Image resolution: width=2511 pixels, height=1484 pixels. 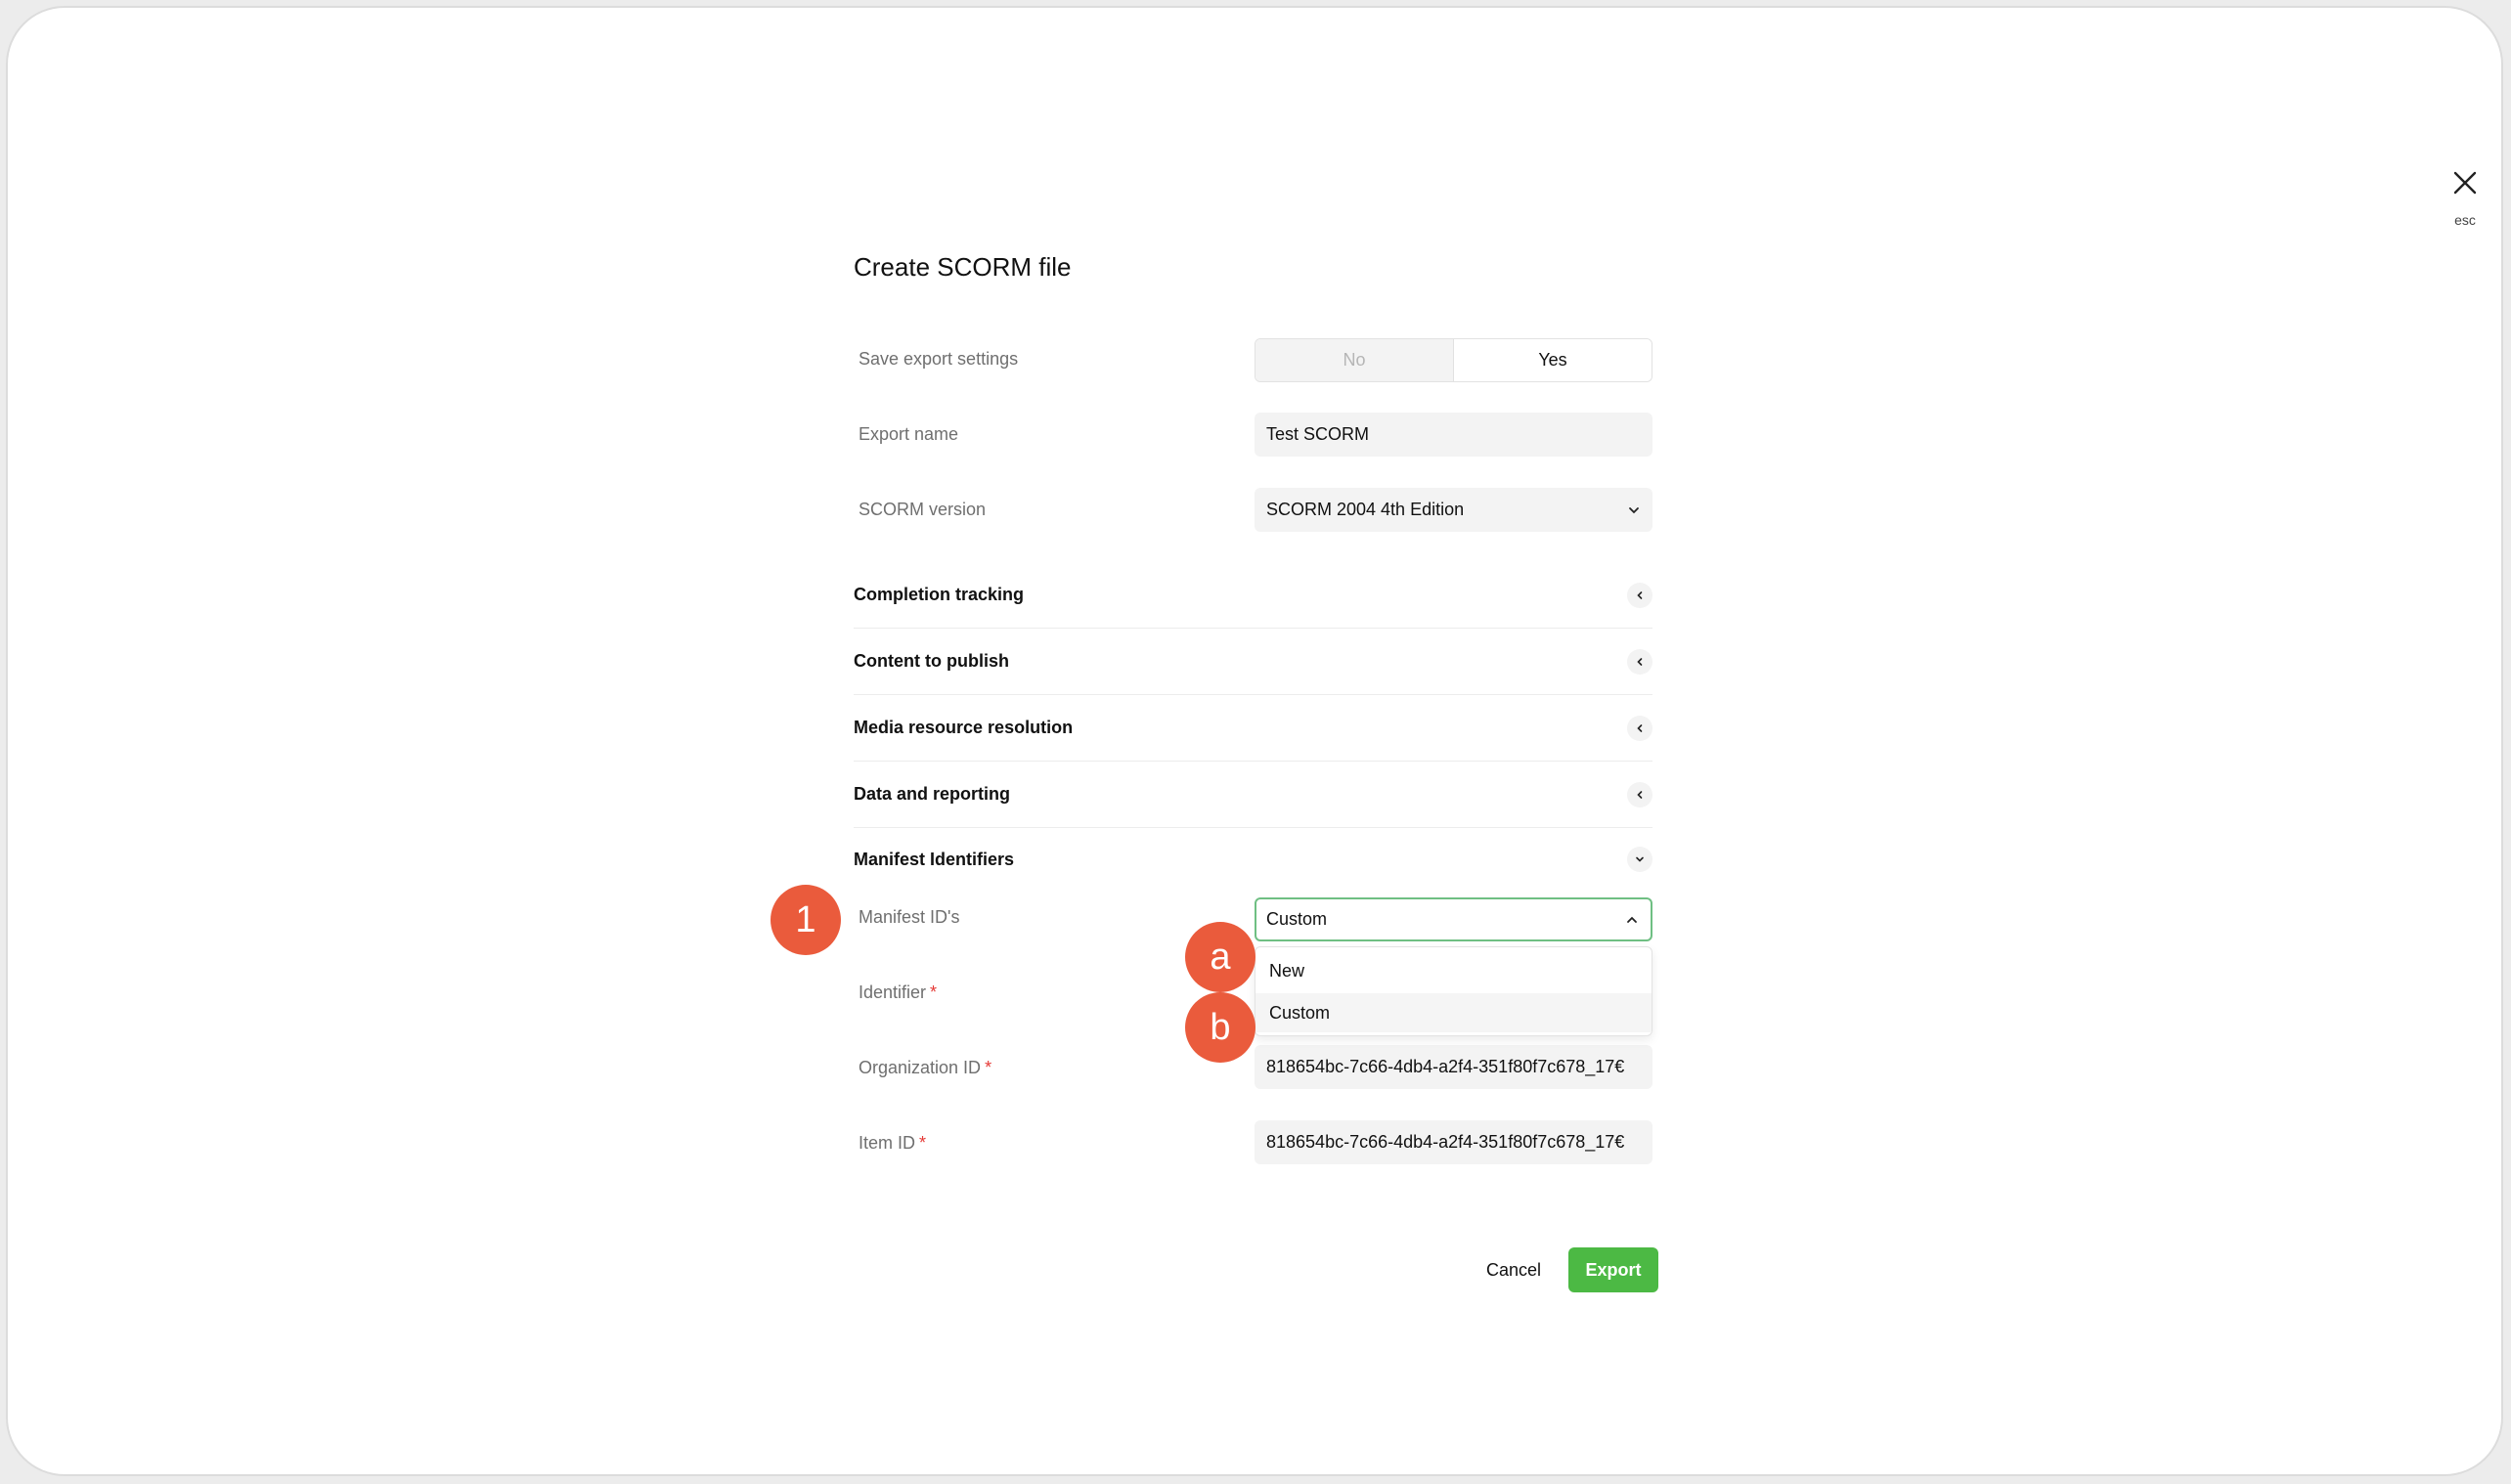 What do you see at coordinates (931, 661) in the screenshot?
I see `section-label: Content to publish` at bounding box center [931, 661].